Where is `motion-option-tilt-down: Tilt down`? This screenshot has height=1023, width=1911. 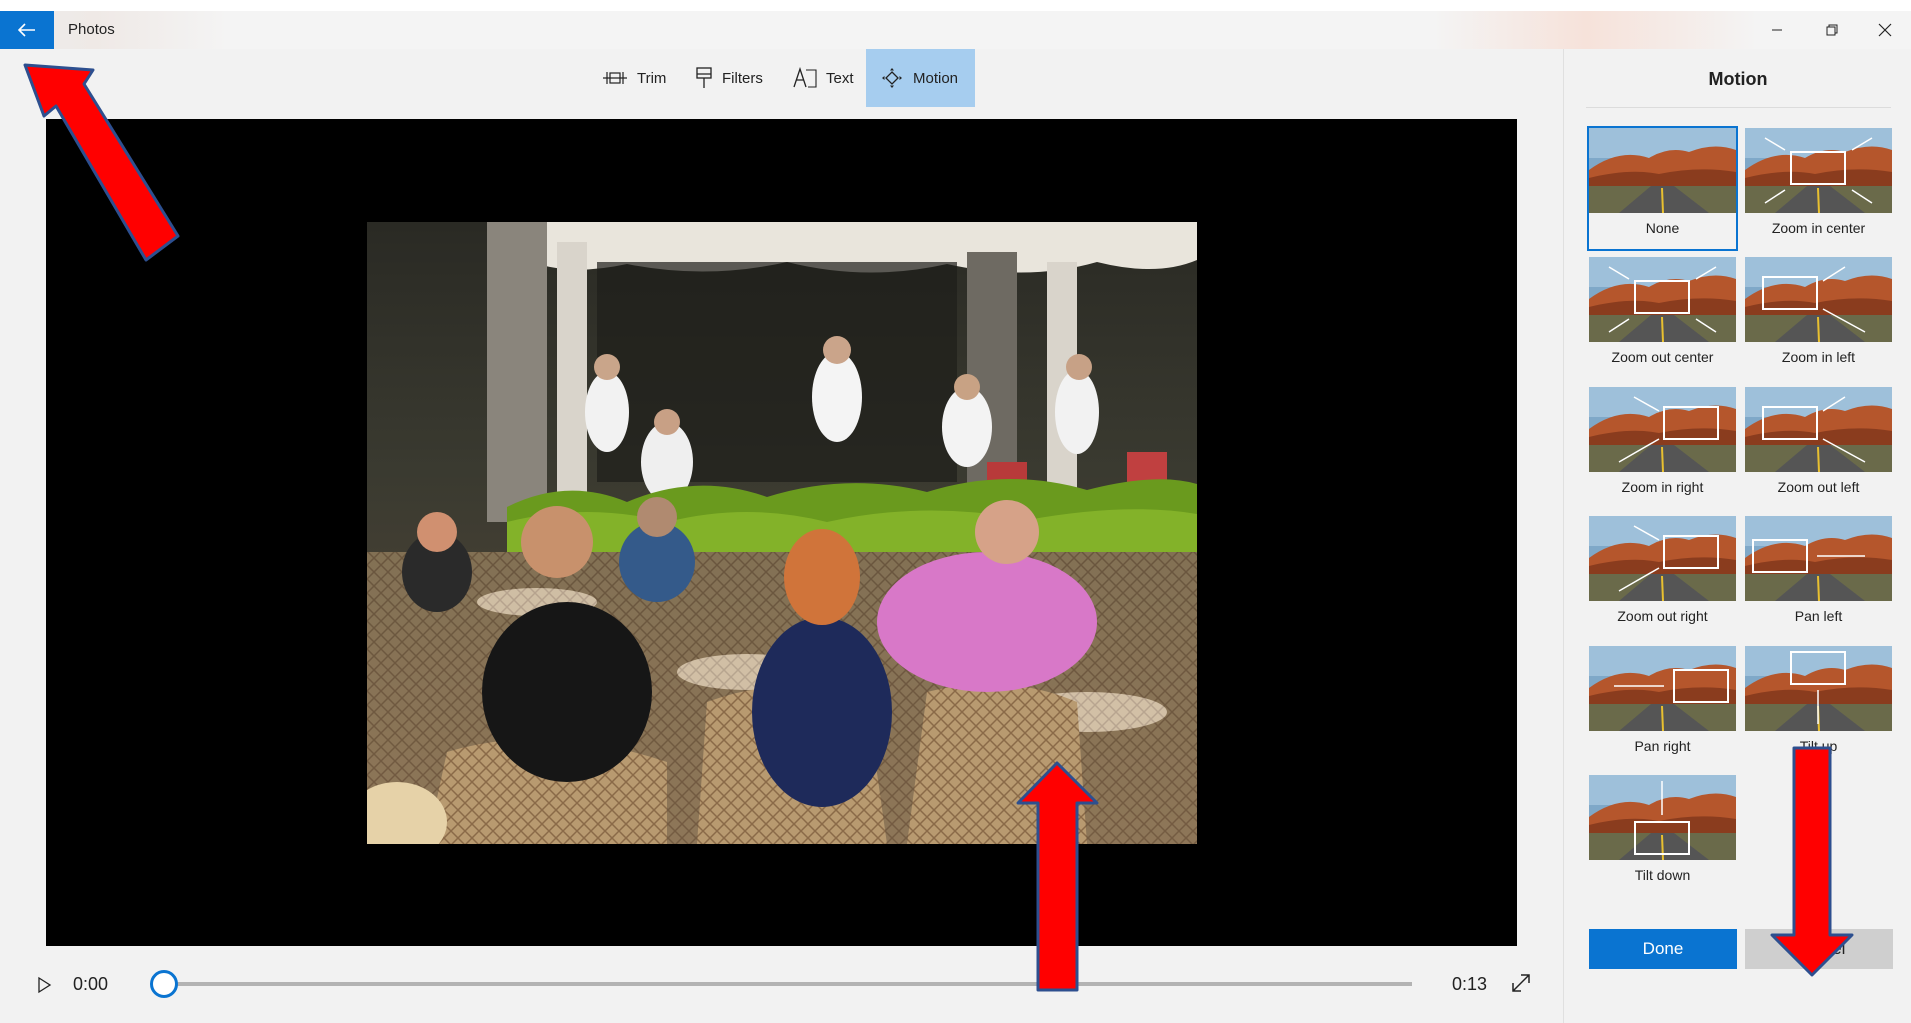
motion-option-tilt-down: Tilt down is located at coordinates (1662, 835).